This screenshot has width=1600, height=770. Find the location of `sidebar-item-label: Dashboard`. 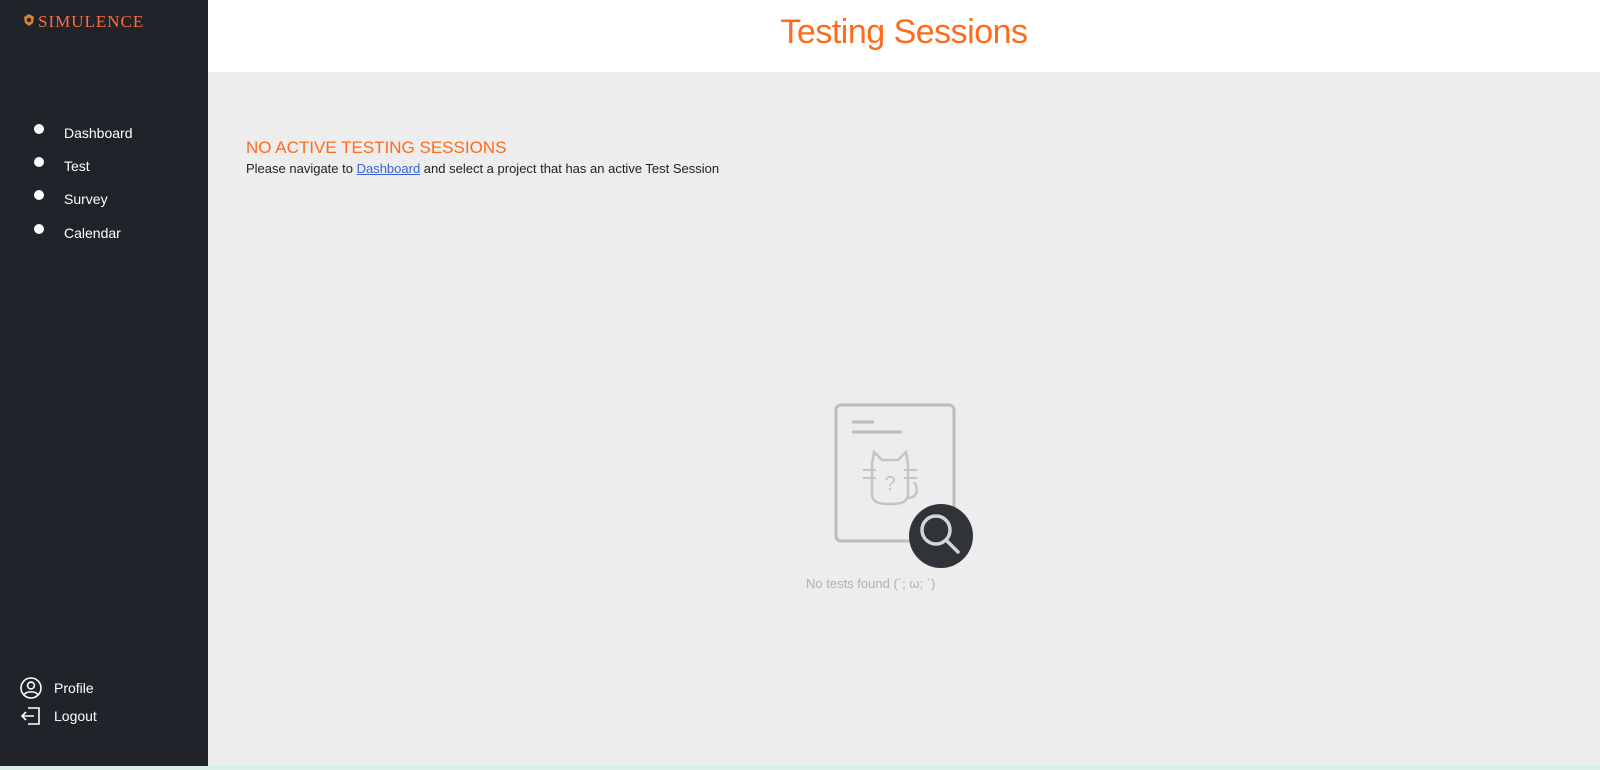

sidebar-item-label: Dashboard is located at coordinates (98, 132).